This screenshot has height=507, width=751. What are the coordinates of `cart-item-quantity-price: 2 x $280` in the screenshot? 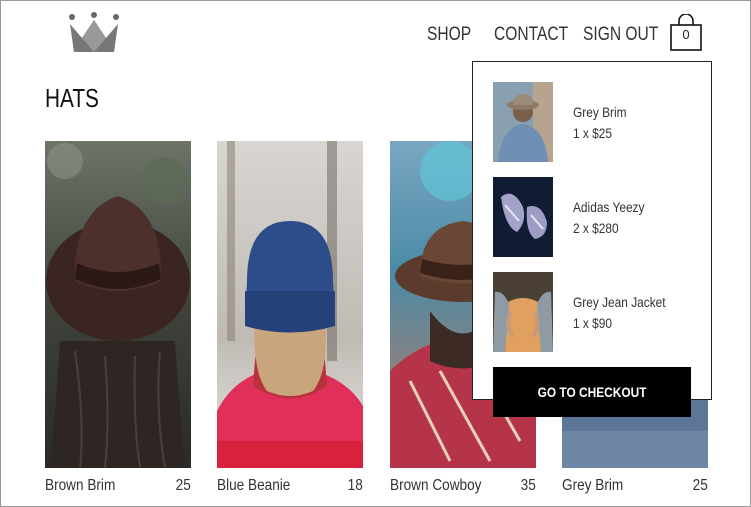 It's located at (596, 228).